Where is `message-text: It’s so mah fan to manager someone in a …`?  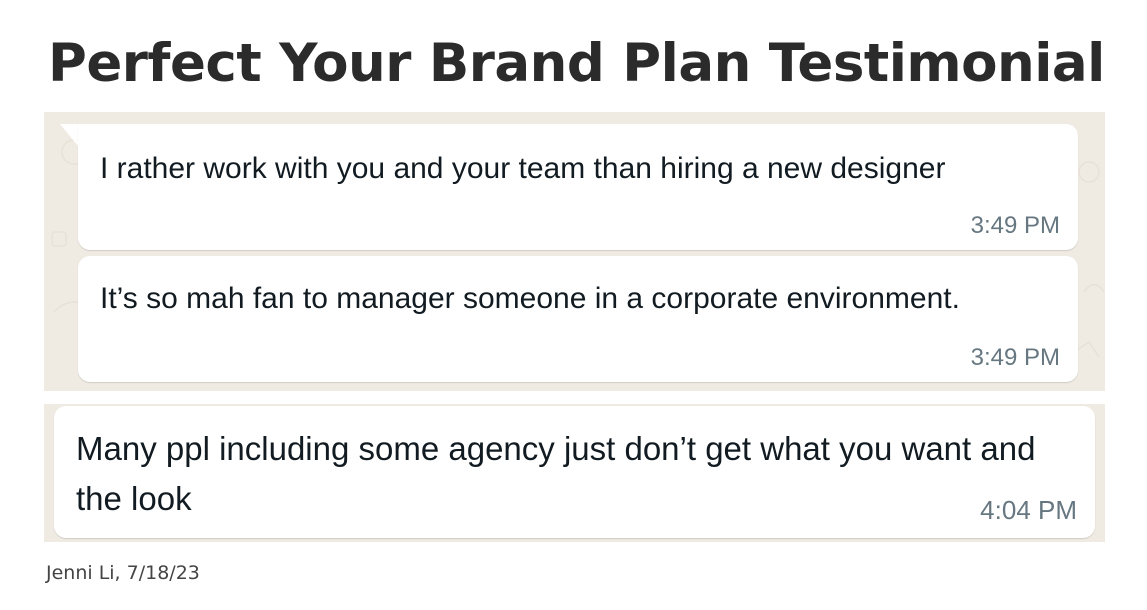
message-text: It’s so mah fan to manager someone in a … is located at coordinates (530, 298).